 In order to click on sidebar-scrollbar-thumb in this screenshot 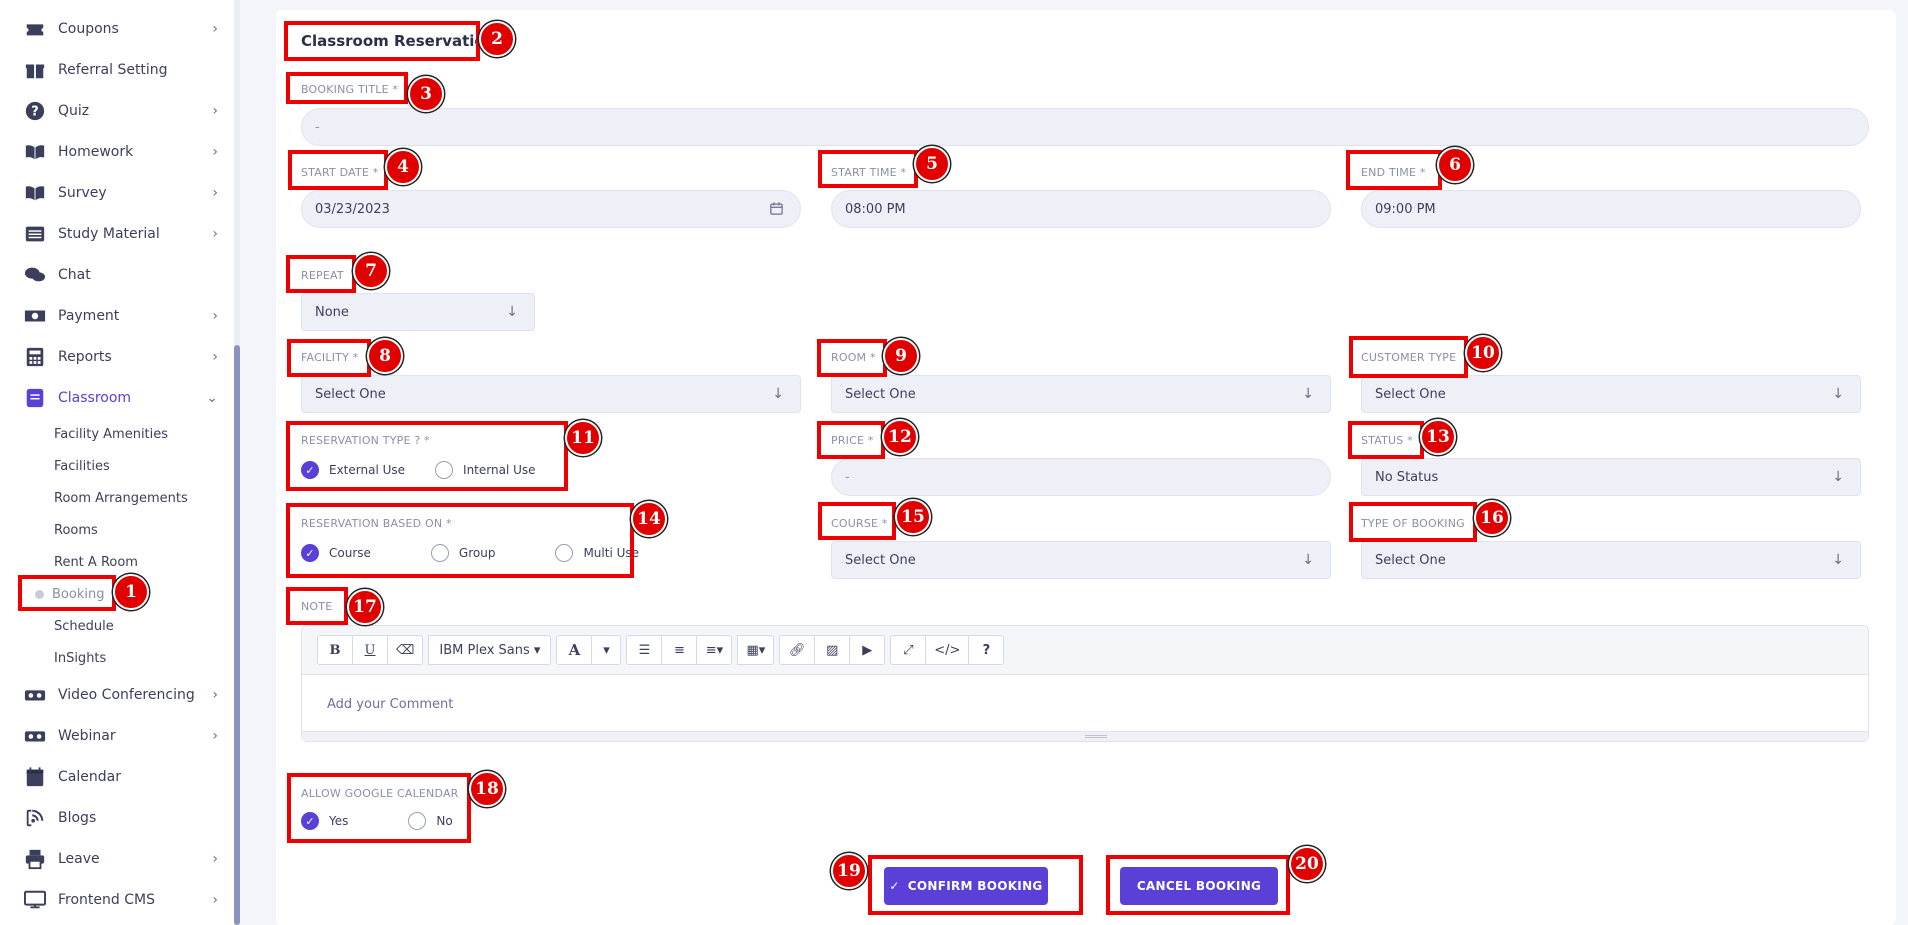, I will do `click(237, 635)`.